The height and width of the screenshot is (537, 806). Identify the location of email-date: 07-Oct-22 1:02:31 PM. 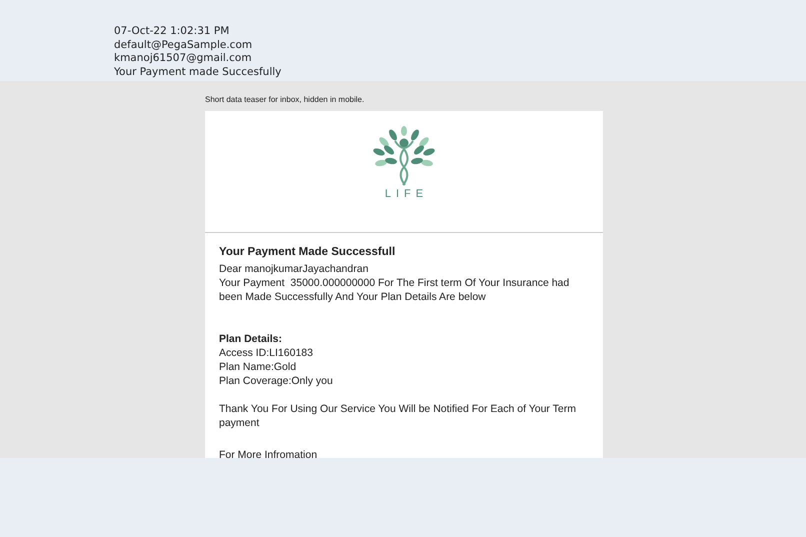
(172, 31).